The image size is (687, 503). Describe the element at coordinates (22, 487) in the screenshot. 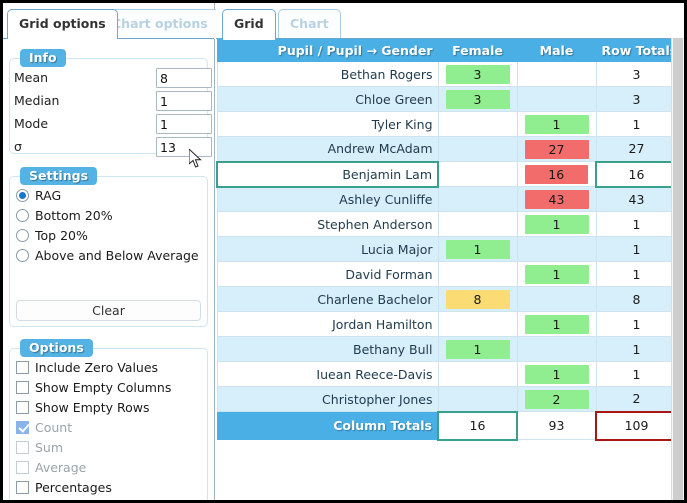

I see `checkbox-percentages-icon` at that location.